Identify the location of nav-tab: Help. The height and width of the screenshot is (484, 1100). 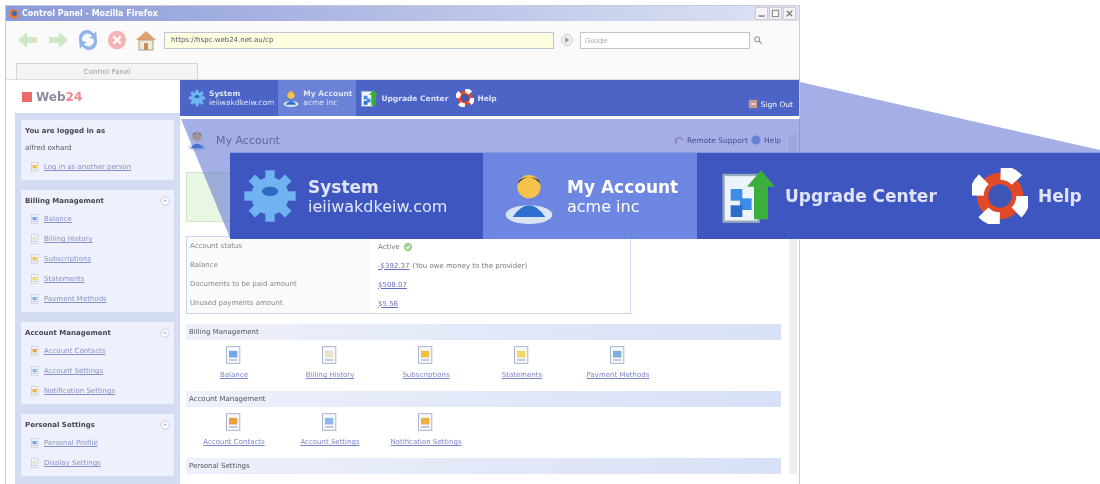
(1030, 196).